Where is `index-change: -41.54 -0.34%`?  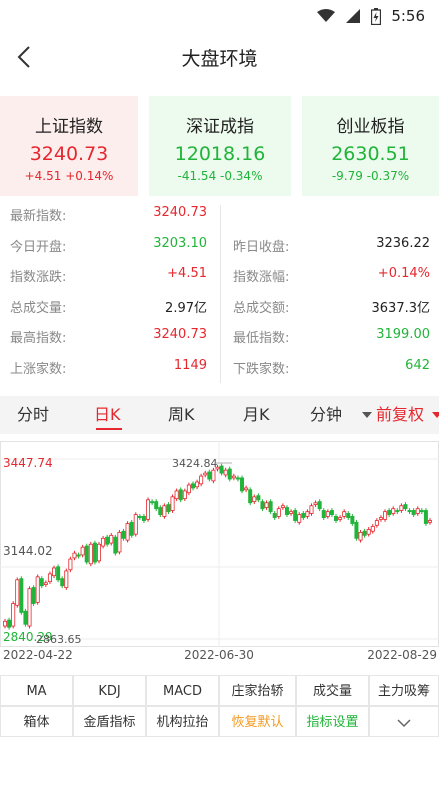
index-change: -41.54 -0.34% is located at coordinates (220, 176).